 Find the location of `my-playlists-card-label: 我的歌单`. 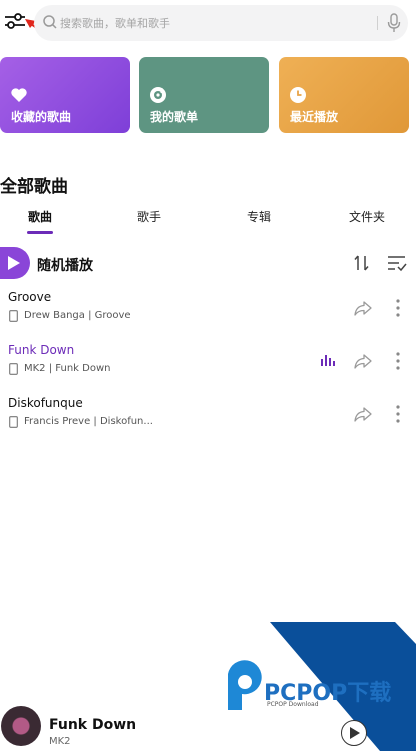

my-playlists-card-label: 我的歌单 is located at coordinates (174, 117).